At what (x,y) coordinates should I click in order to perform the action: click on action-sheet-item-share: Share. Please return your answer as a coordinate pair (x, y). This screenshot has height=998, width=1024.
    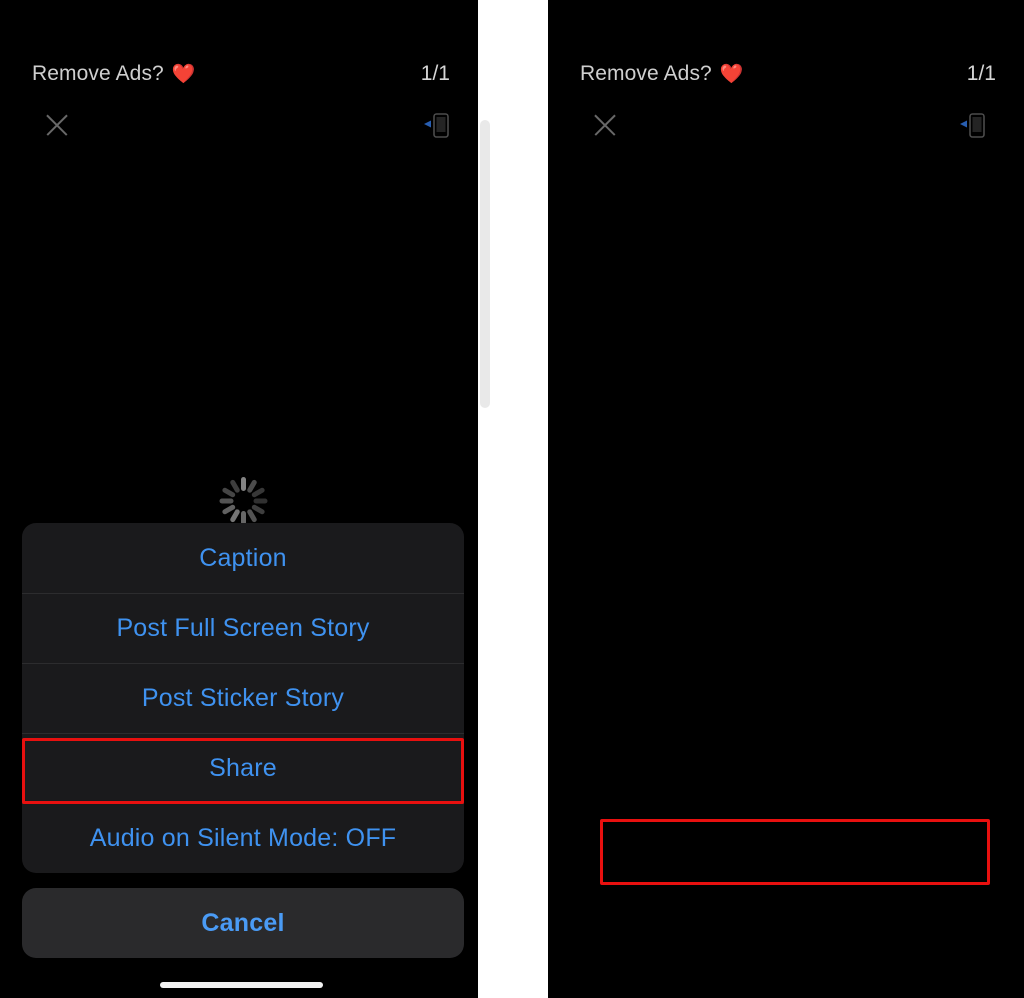
    Looking at the image, I should click on (243, 768).